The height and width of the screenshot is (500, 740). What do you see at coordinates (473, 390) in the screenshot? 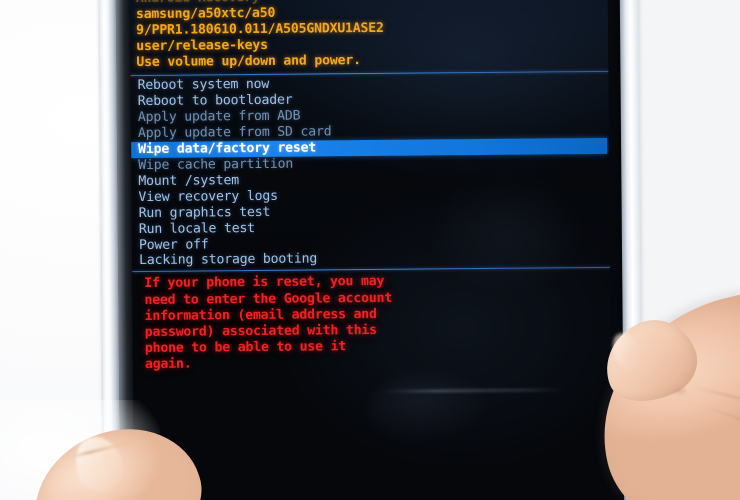
I see `screen-reflection-streak` at bounding box center [473, 390].